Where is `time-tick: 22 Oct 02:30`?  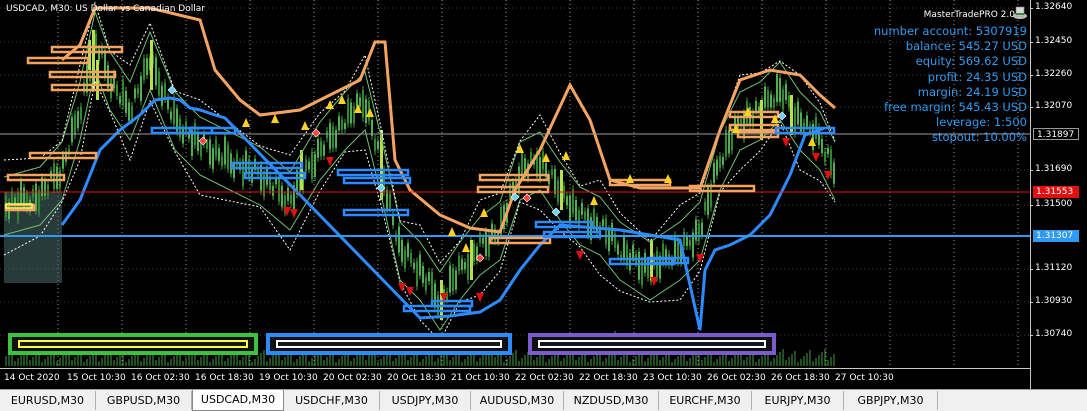 time-tick: 22 Oct 02:30 is located at coordinates (544, 378).